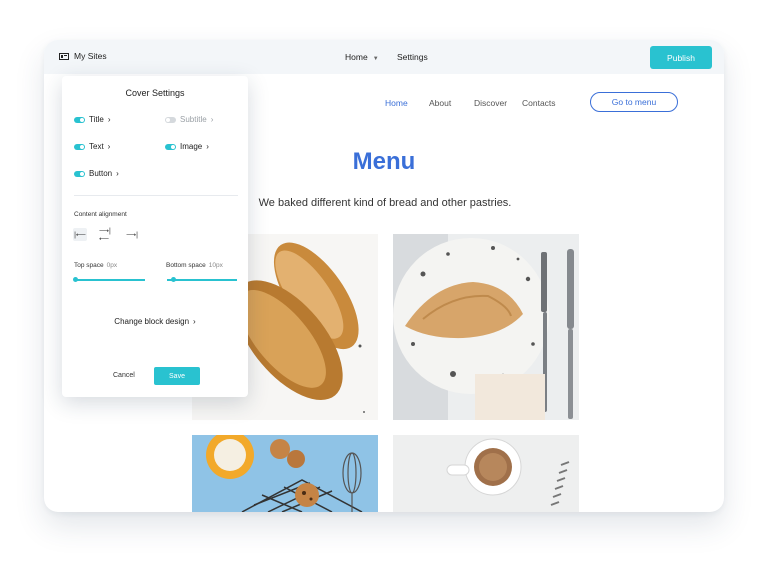  What do you see at coordinates (193, 119) in the screenshot?
I see `toggle-subtitle-label: Subtitle` at bounding box center [193, 119].